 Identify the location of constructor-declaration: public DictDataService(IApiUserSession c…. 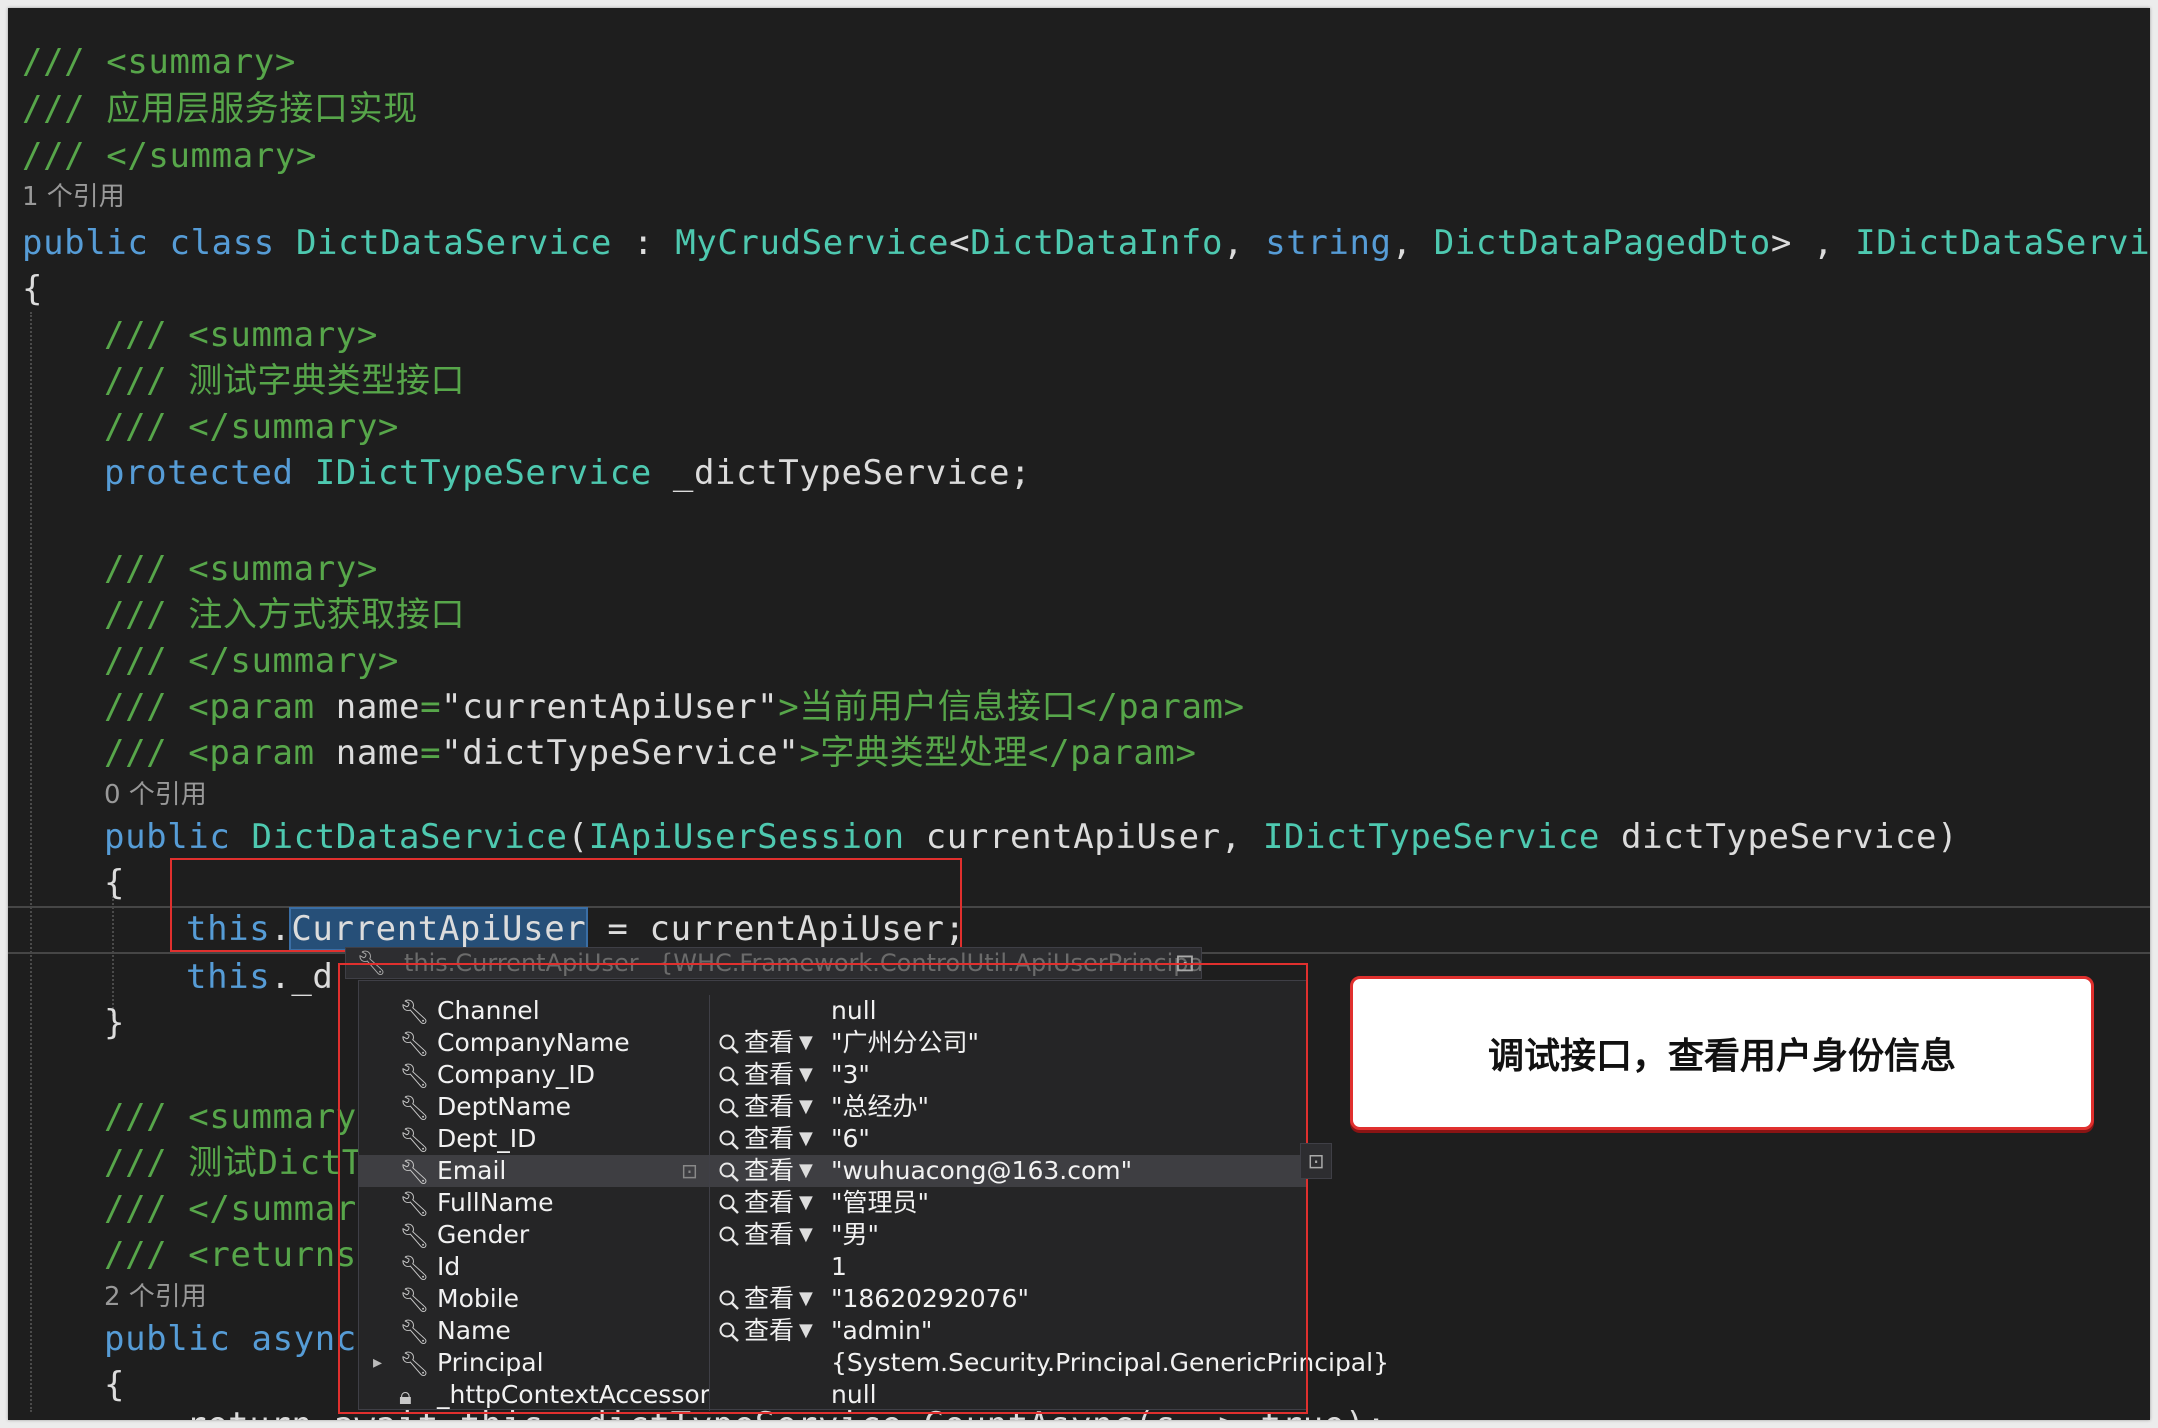
(1031, 837).